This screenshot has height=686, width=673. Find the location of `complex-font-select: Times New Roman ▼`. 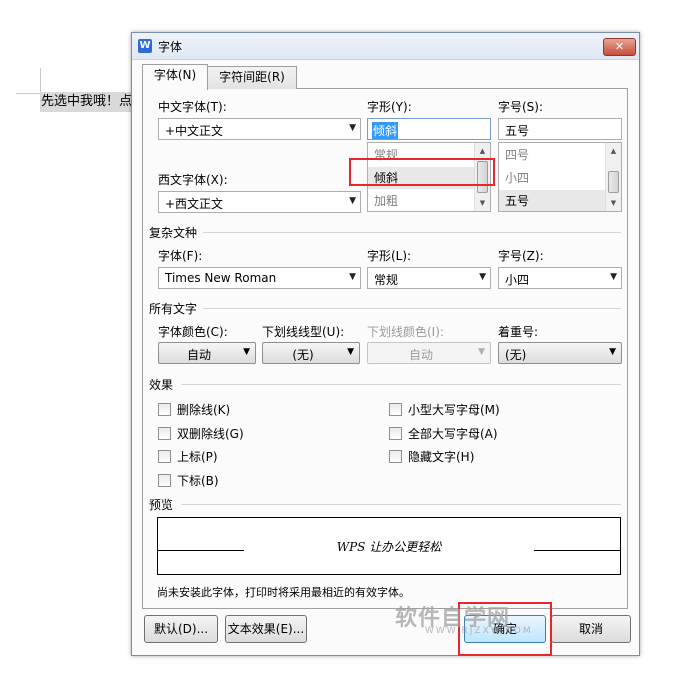

complex-font-select: Times New Roman ▼ is located at coordinates (259, 278).